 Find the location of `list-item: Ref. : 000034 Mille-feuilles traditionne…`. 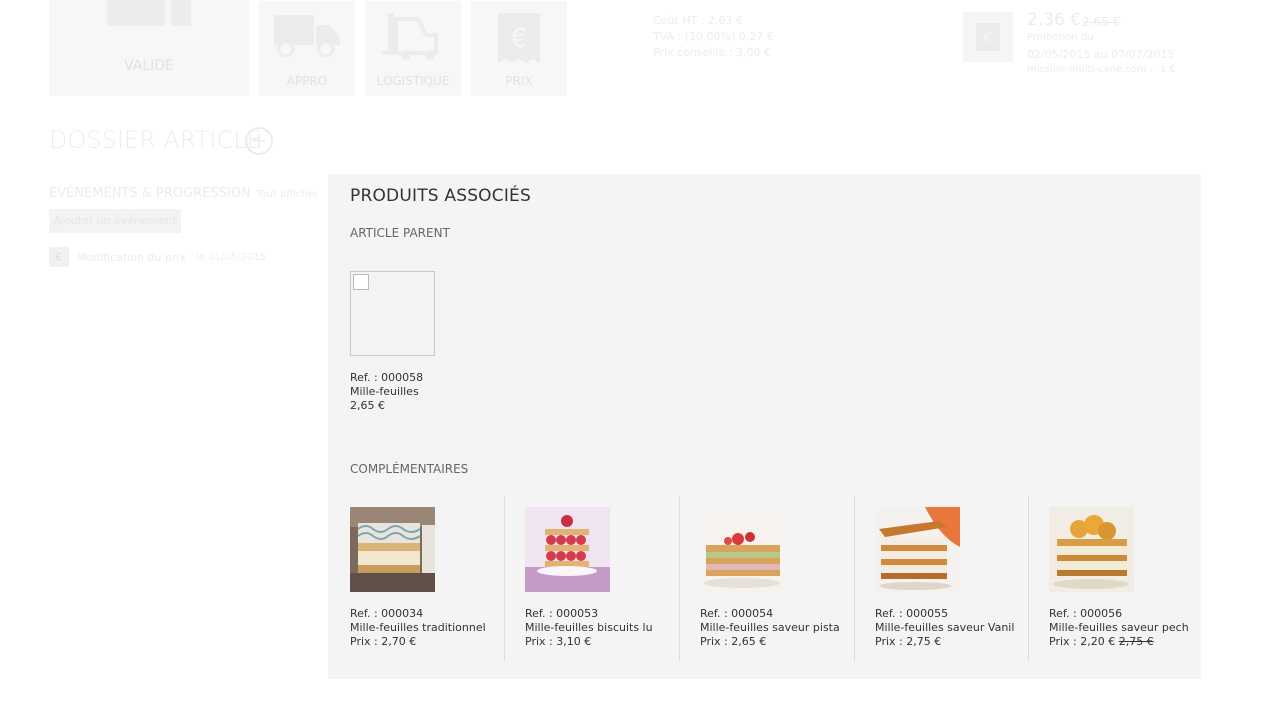

list-item: Ref. : 000034 Mille-feuilles traditionne… is located at coordinates (415, 578).